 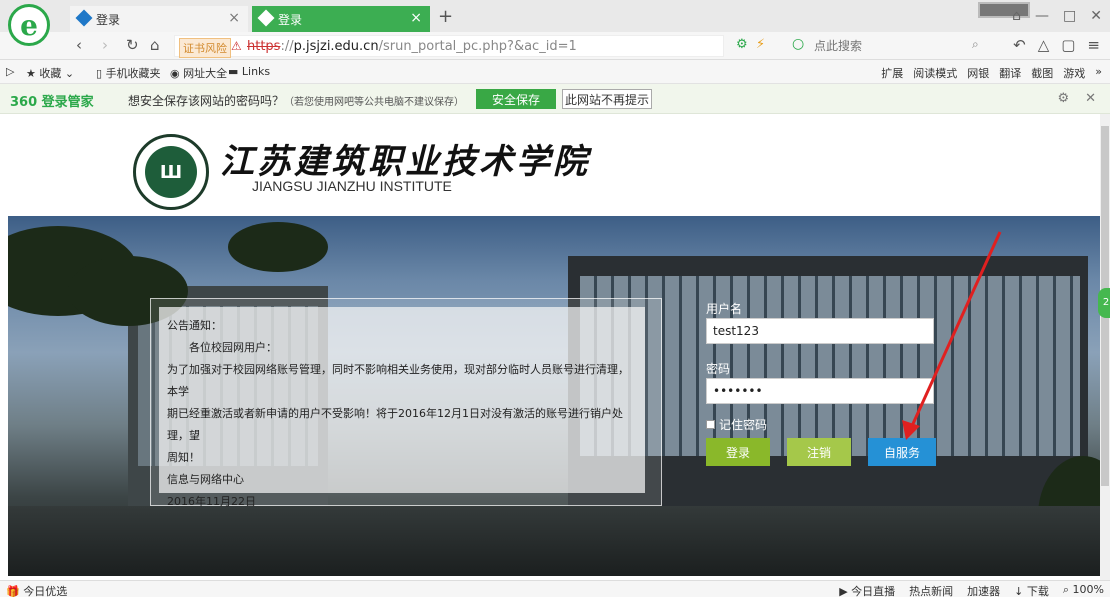 What do you see at coordinates (159, 19) in the screenshot?
I see `tab-login-1: 登录 ×` at bounding box center [159, 19].